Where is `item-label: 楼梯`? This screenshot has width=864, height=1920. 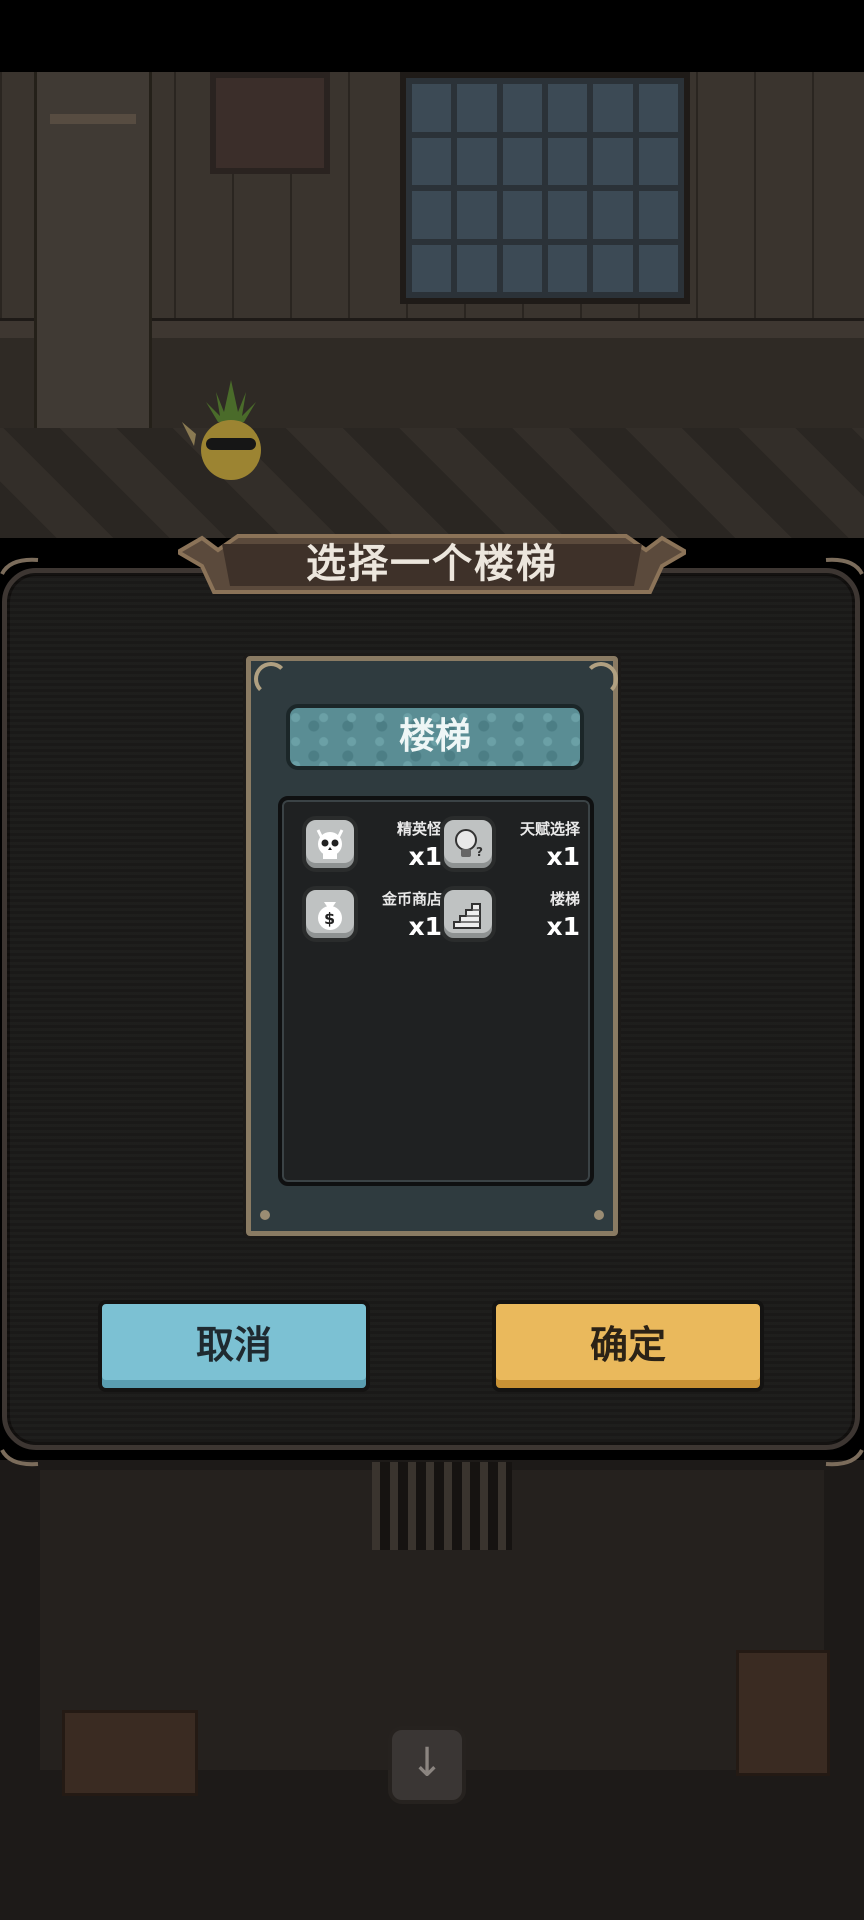 item-label: 楼梯 is located at coordinates (564, 899).